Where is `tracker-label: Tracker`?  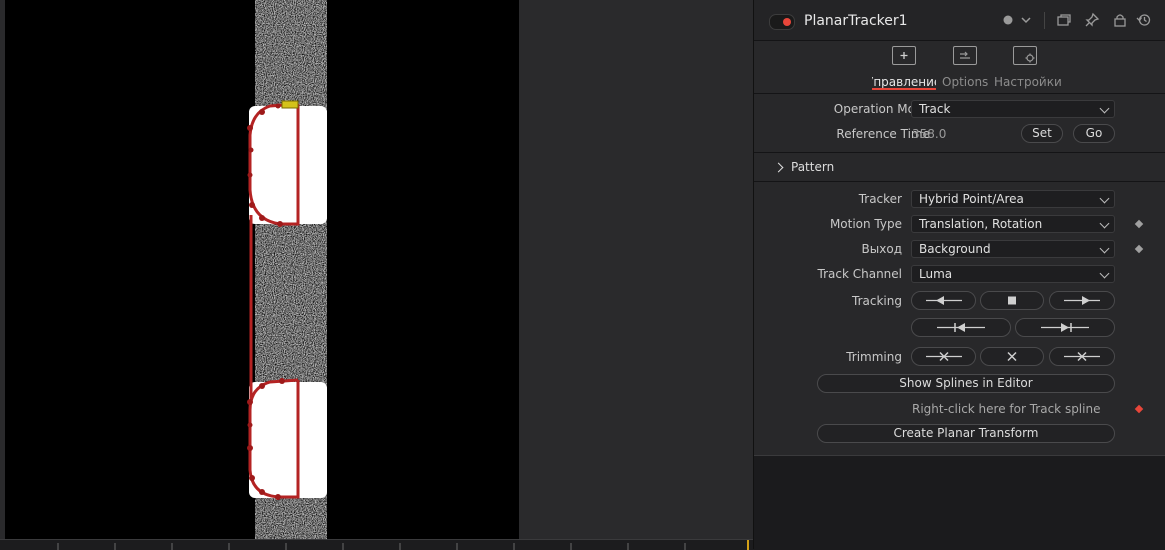
tracker-label: Tracker is located at coordinates (880, 199).